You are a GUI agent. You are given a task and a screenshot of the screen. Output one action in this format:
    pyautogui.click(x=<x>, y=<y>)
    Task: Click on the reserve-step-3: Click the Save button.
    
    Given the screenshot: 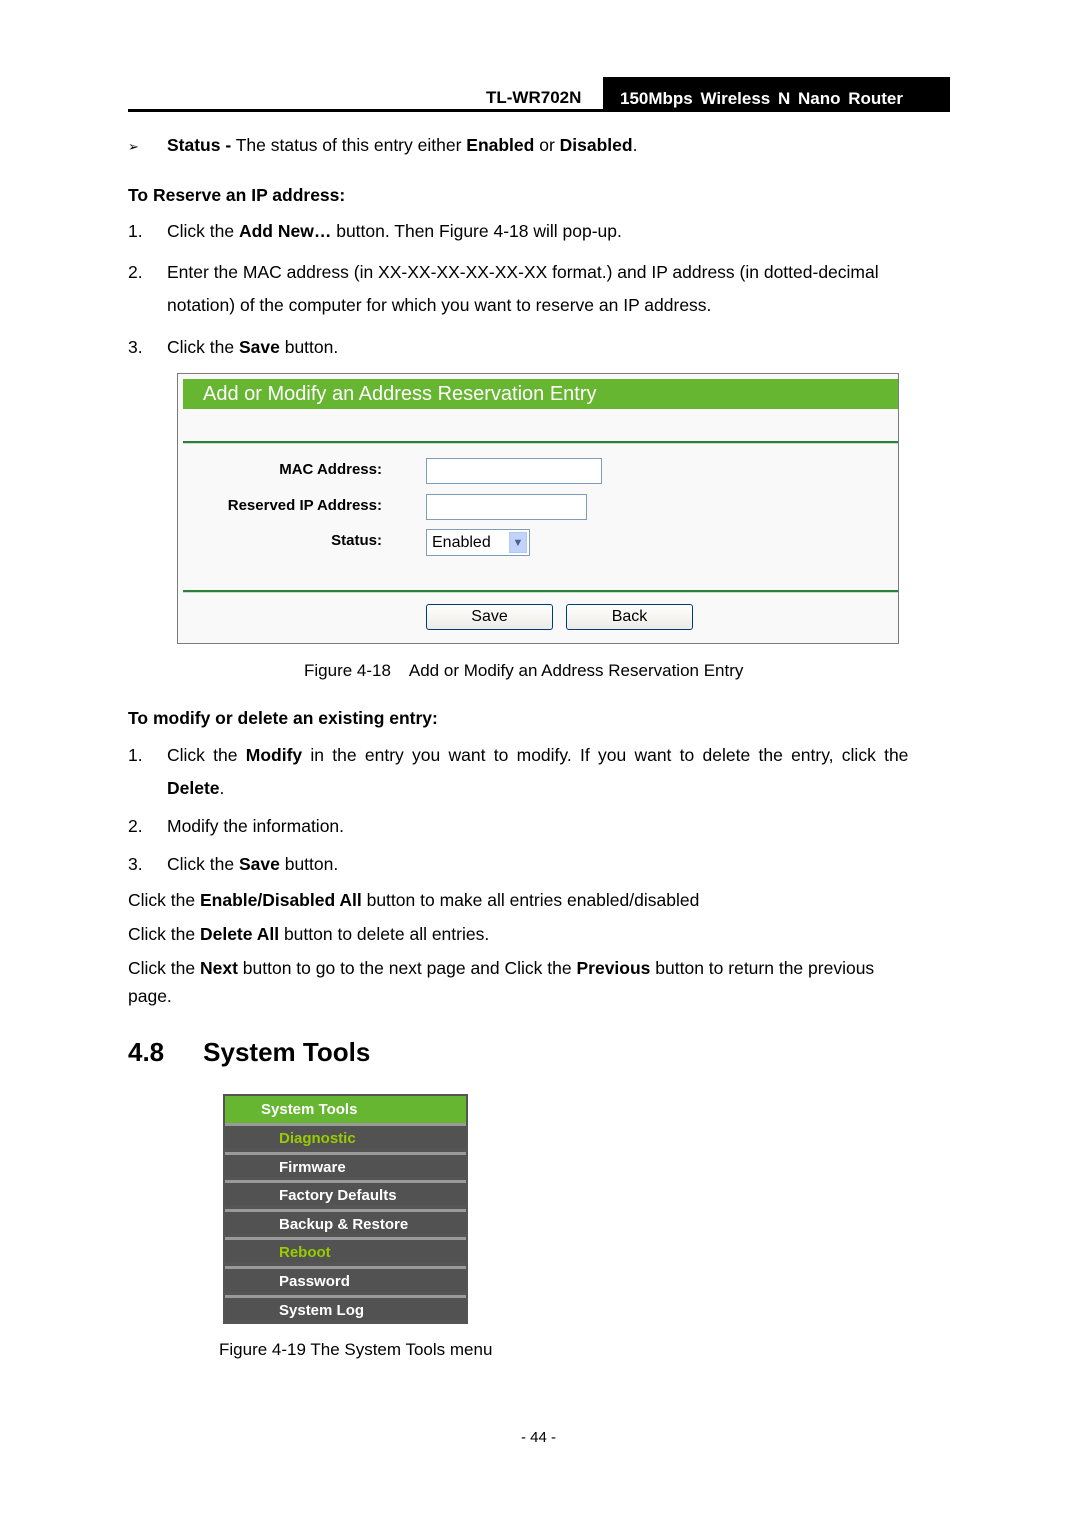 What is the action you would take?
    pyautogui.click(x=252, y=347)
    